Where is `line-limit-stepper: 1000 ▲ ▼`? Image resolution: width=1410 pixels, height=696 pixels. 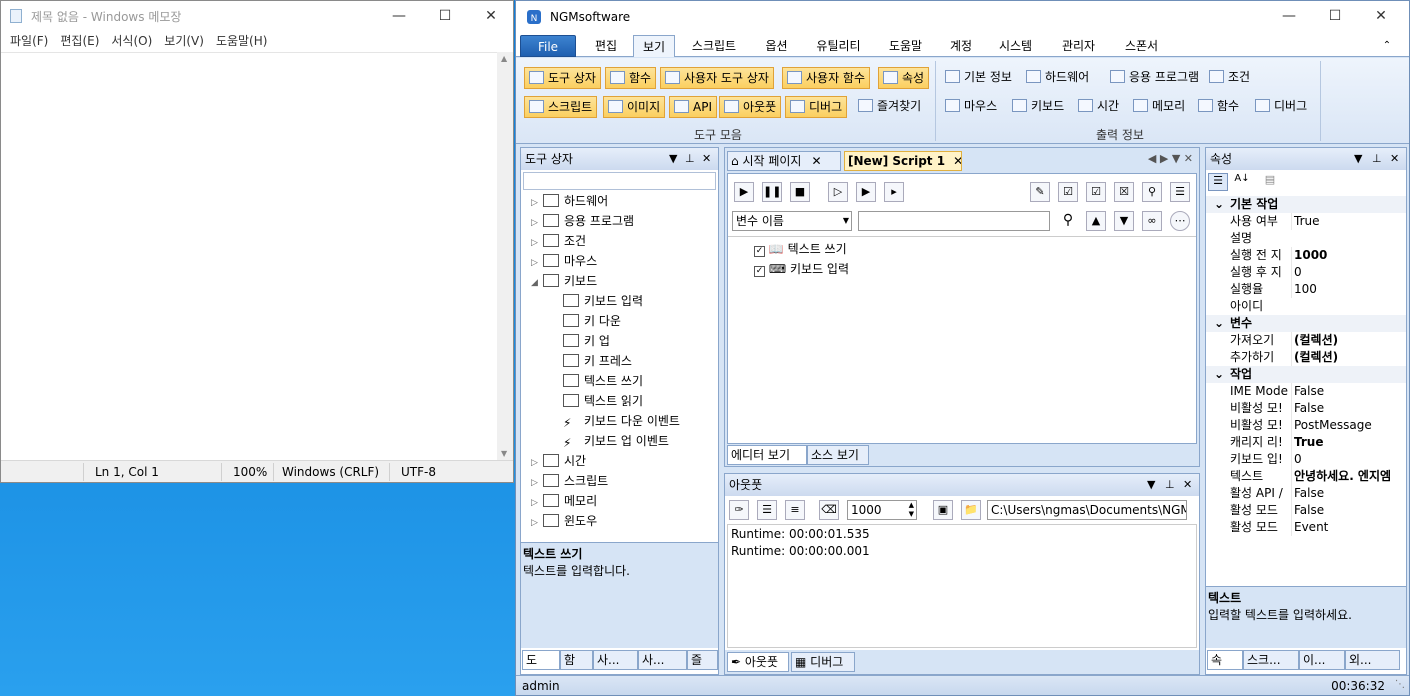 line-limit-stepper: 1000 ▲ ▼ is located at coordinates (882, 510).